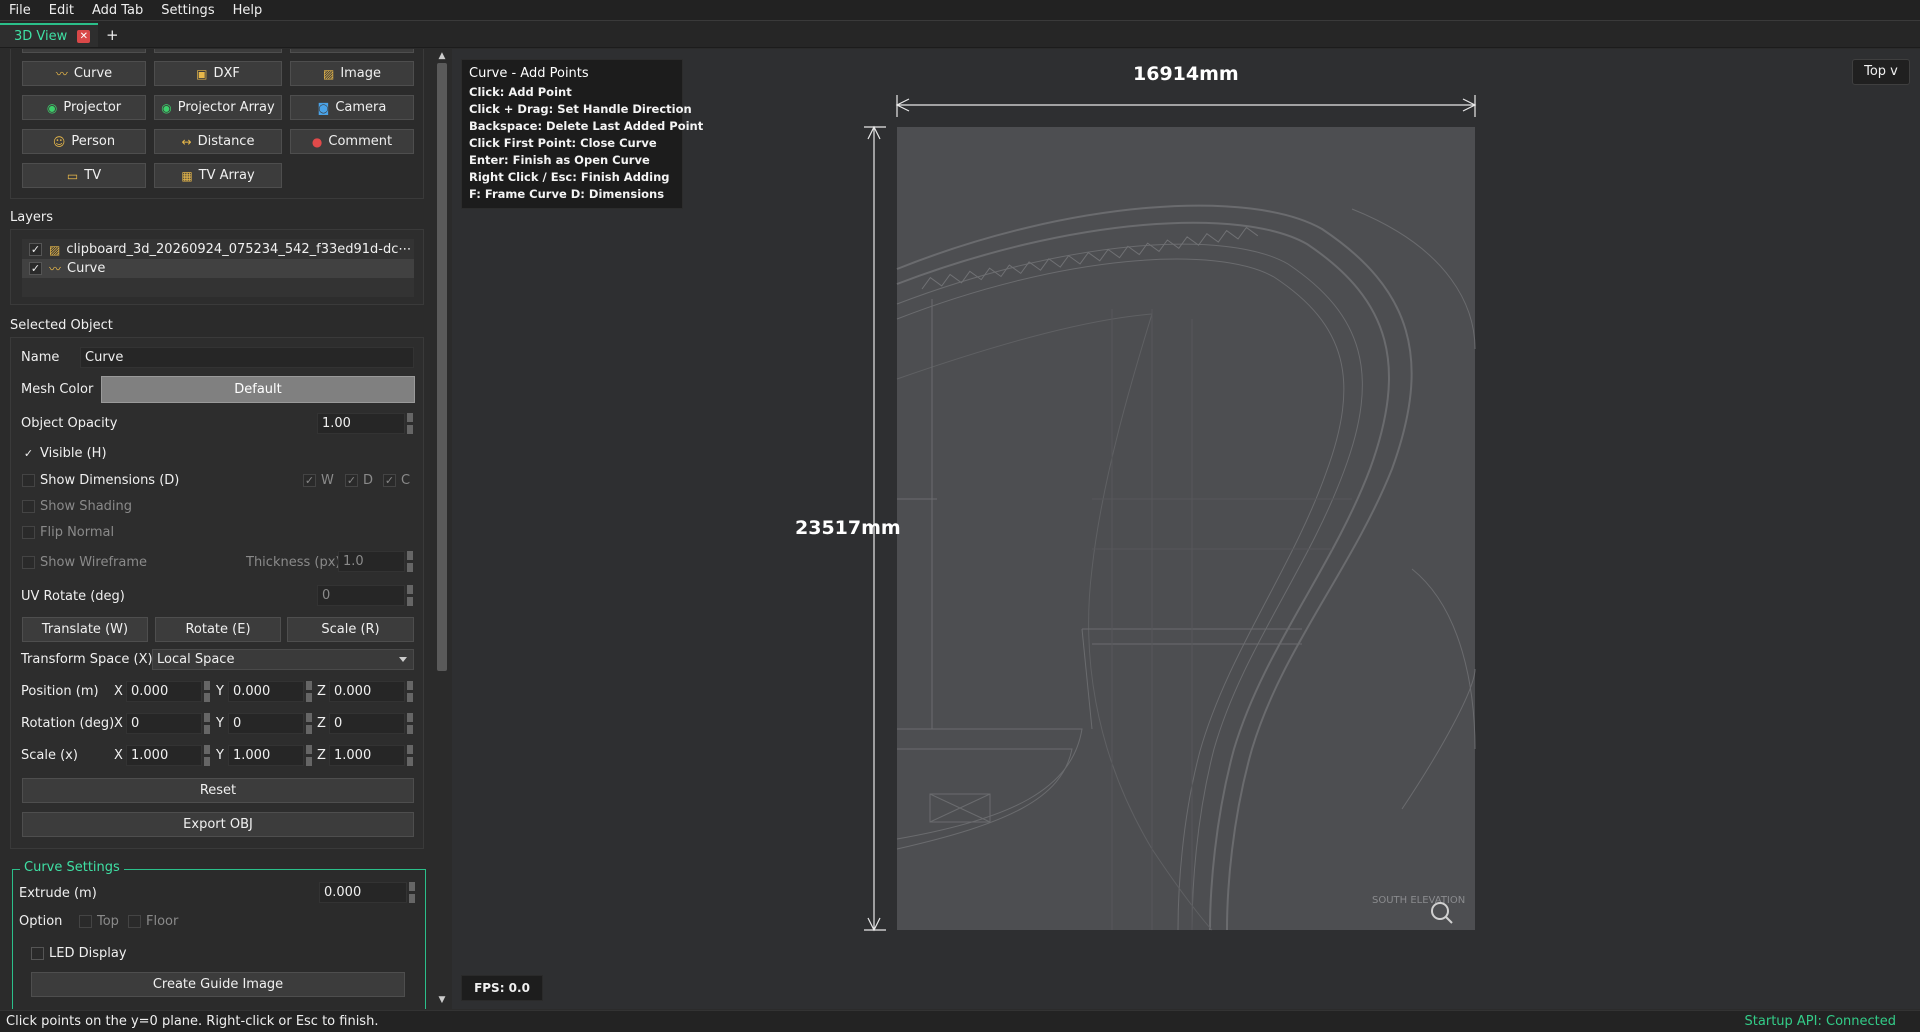 The height and width of the screenshot is (1032, 1920). What do you see at coordinates (352, 141) in the screenshot?
I see `add-comment-button: ● Comment` at bounding box center [352, 141].